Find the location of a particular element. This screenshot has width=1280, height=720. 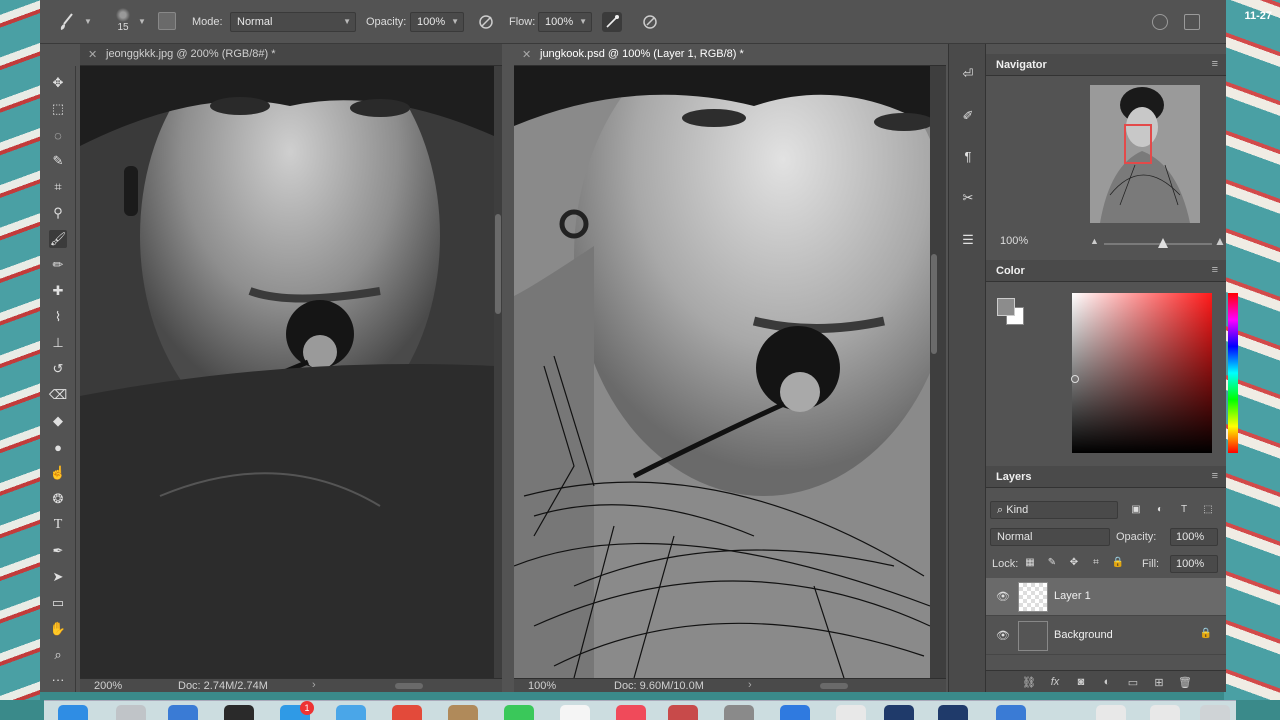

add-mask-icon: ◙ is located at coordinates (1081, 682).